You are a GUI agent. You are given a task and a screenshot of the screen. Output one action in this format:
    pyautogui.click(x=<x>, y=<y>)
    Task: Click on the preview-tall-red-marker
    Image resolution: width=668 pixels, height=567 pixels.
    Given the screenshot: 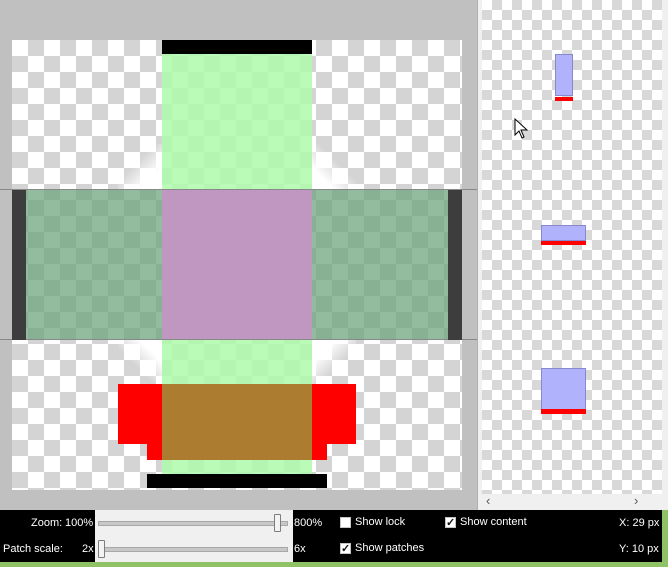 What is the action you would take?
    pyautogui.click(x=564, y=99)
    